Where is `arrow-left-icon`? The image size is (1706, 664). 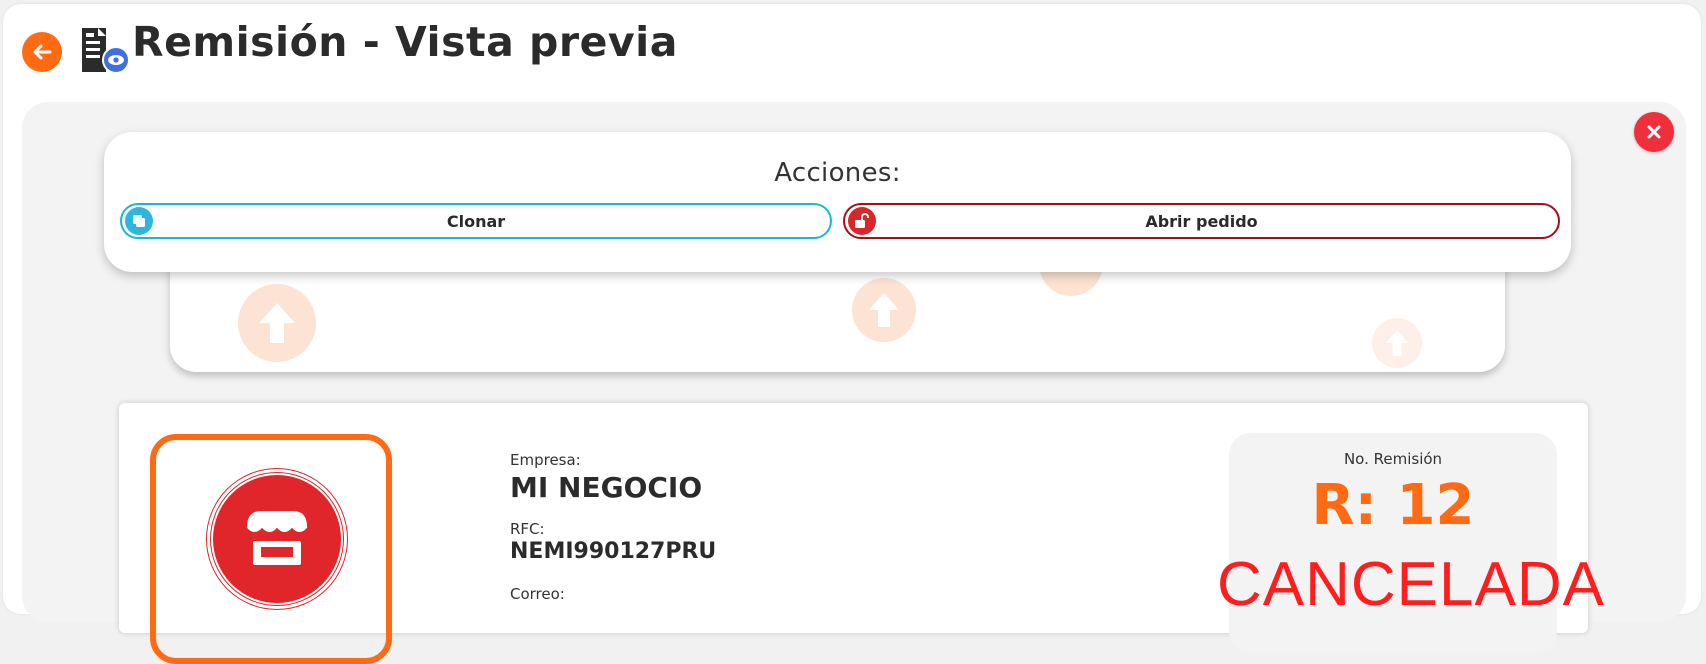 arrow-left-icon is located at coordinates (42, 52).